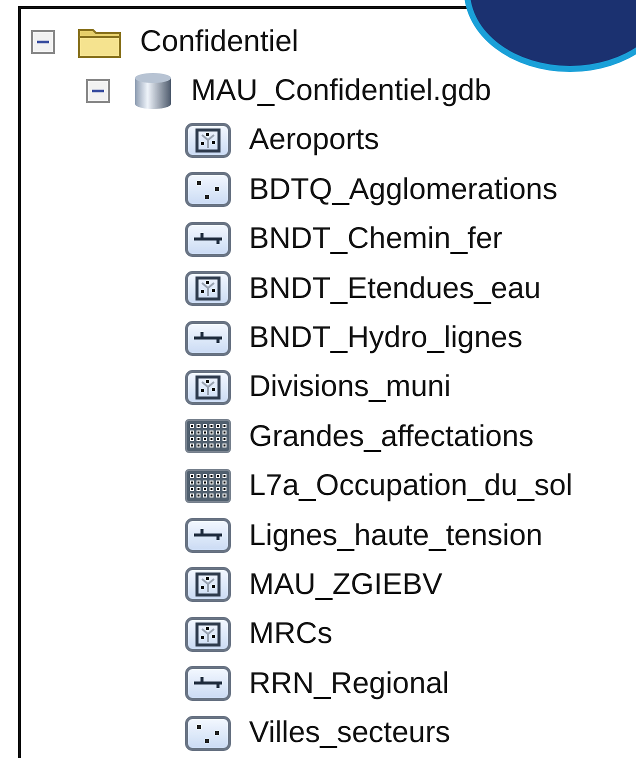 Image resolution: width=636 pixels, height=758 pixels. Describe the element at coordinates (375, 239) in the screenshot. I see `tree-item: BNDT_Chemin_fer` at that location.